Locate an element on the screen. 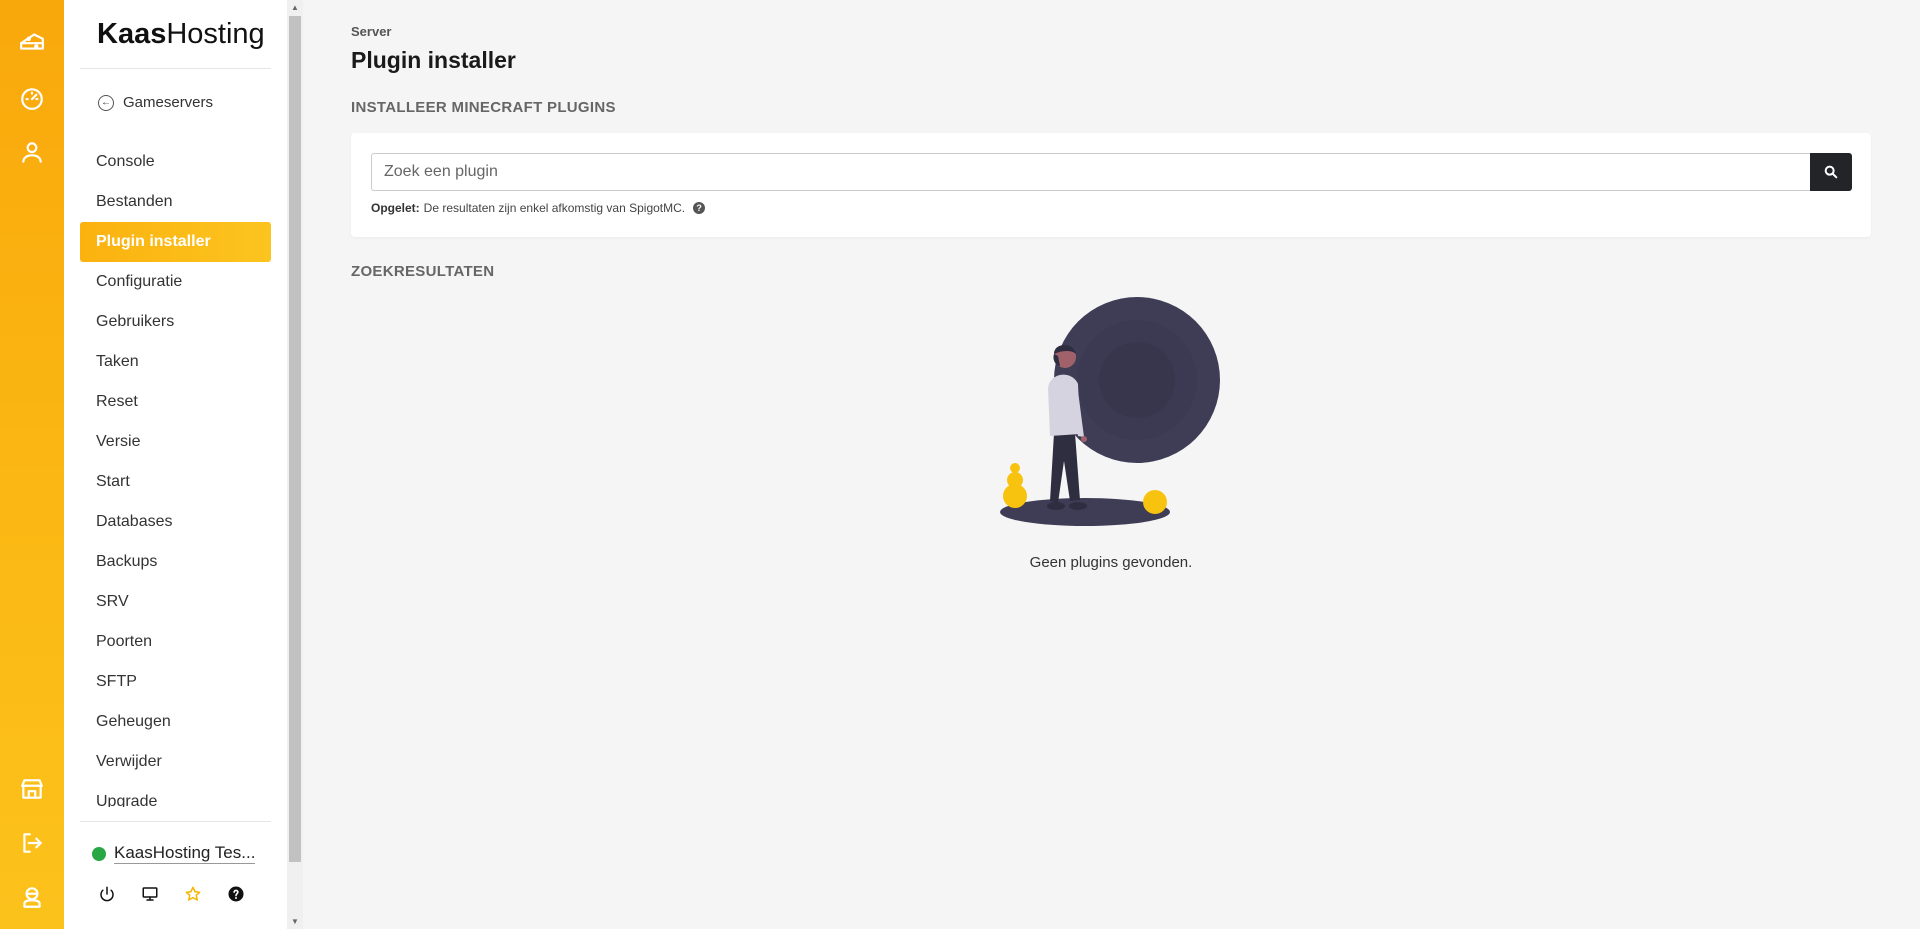  scroll-down-arrow-icon: ▼ is located at coordinates (295, 921).